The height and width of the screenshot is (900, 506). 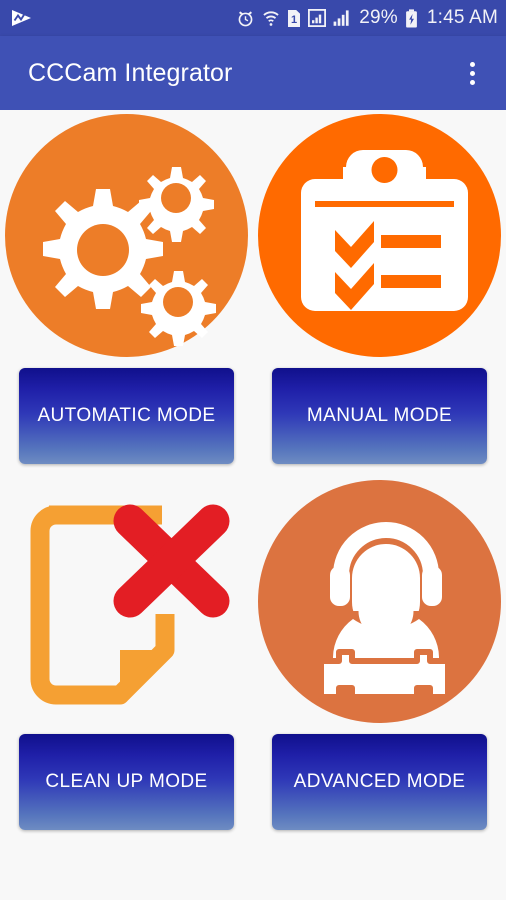 I want to click on status-bar-notifications, so click(x=22, y=18).